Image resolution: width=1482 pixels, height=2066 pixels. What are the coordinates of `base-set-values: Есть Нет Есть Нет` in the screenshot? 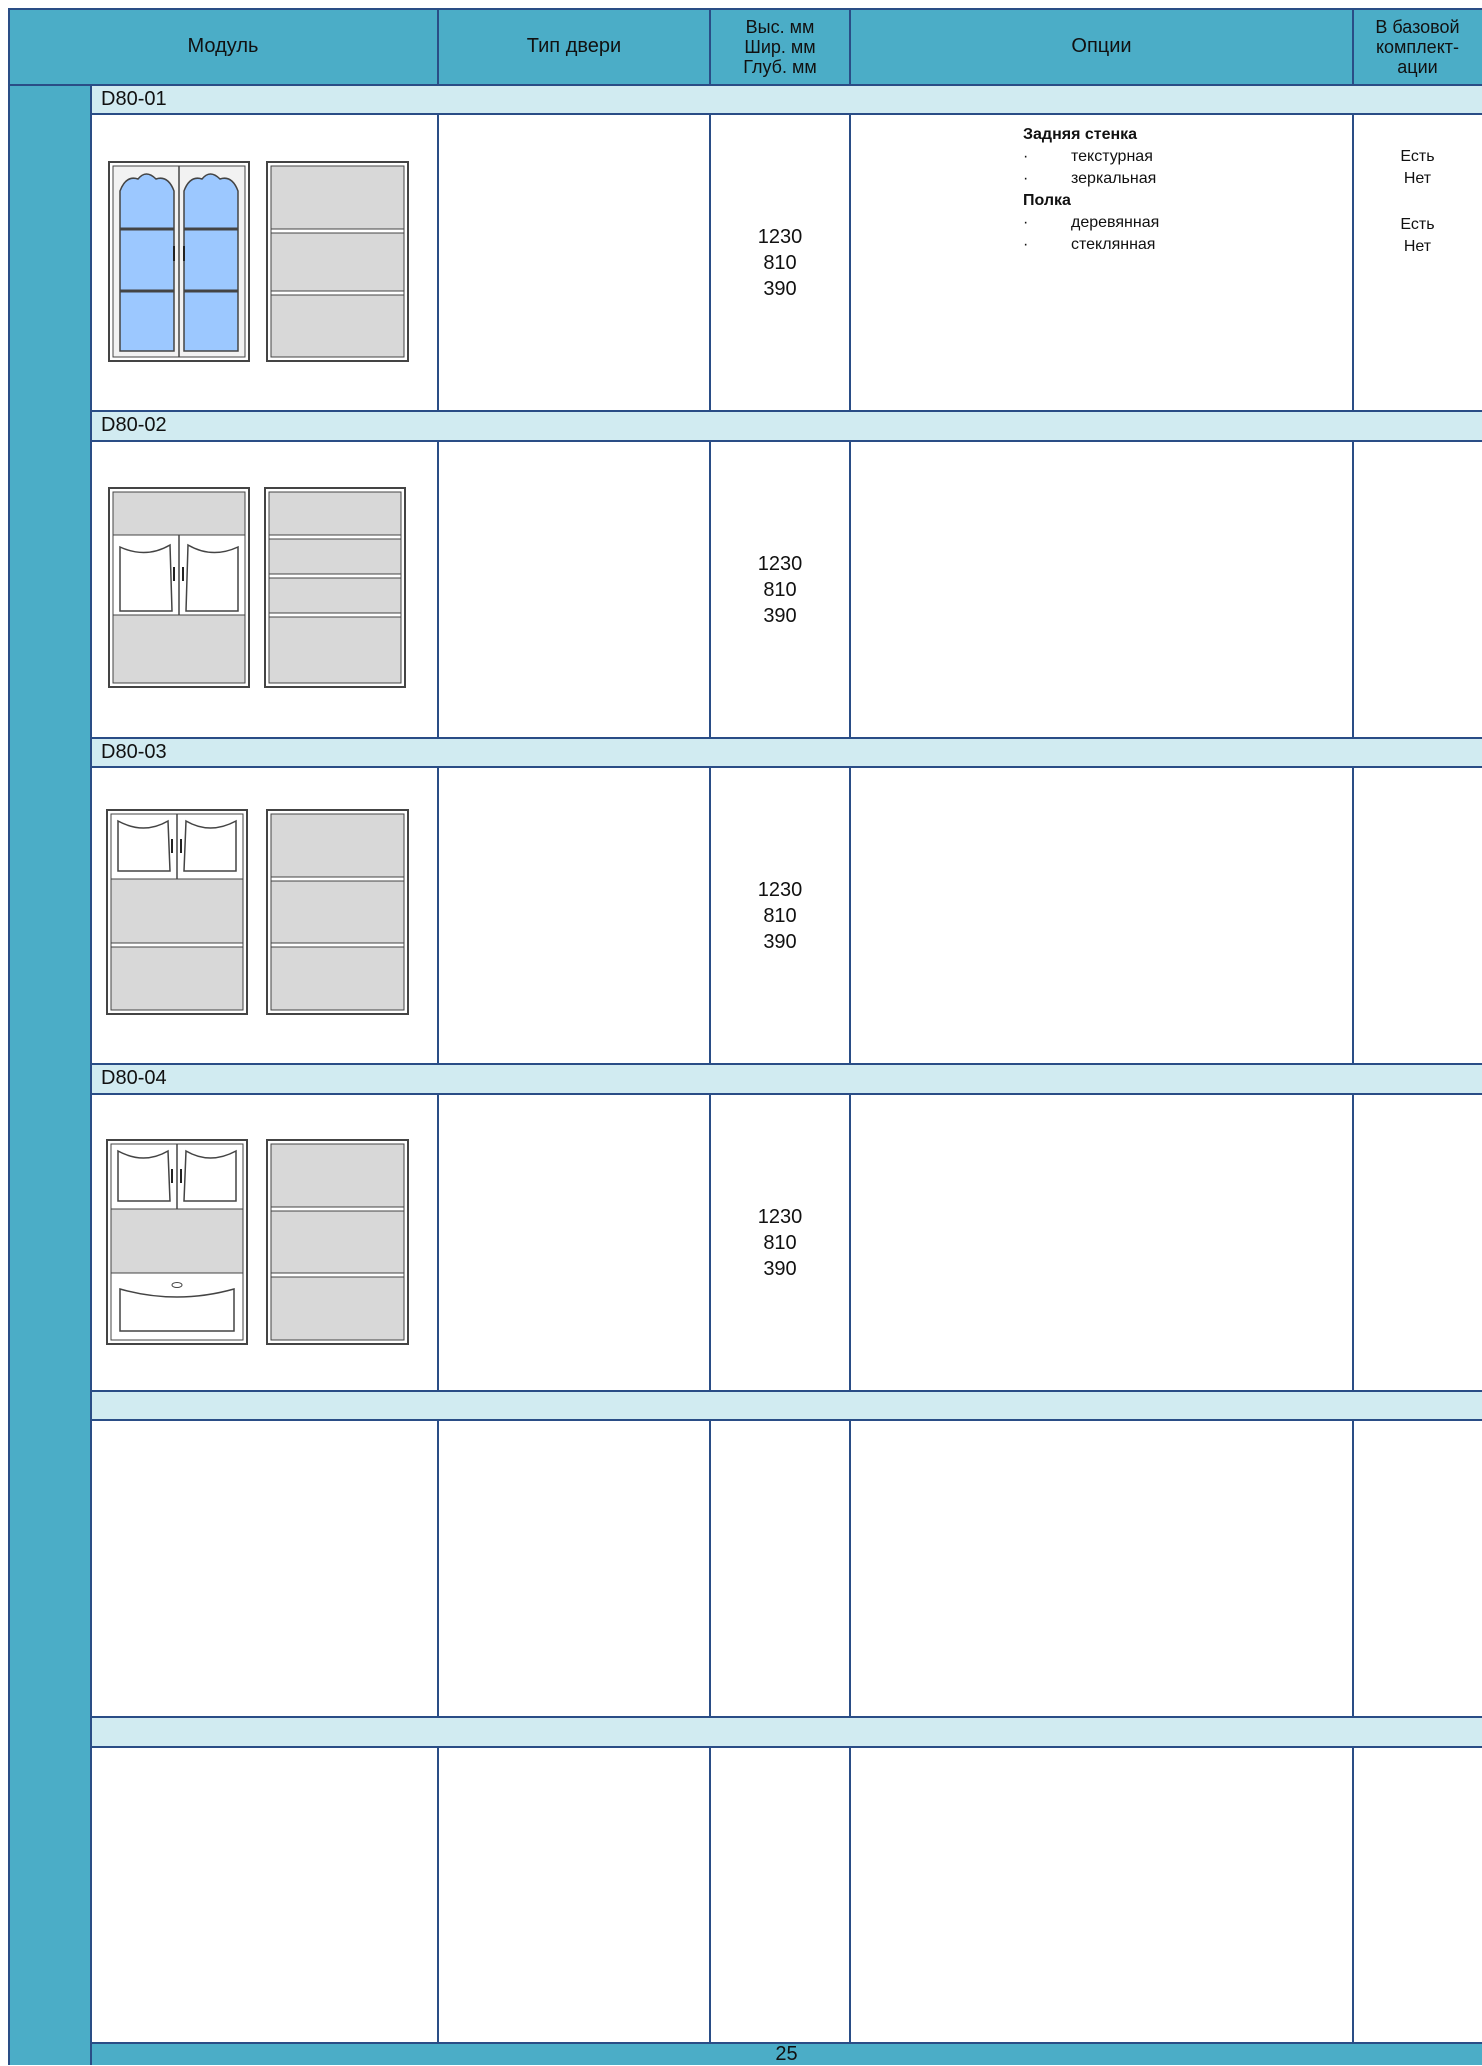 It's located at (1417, 202).